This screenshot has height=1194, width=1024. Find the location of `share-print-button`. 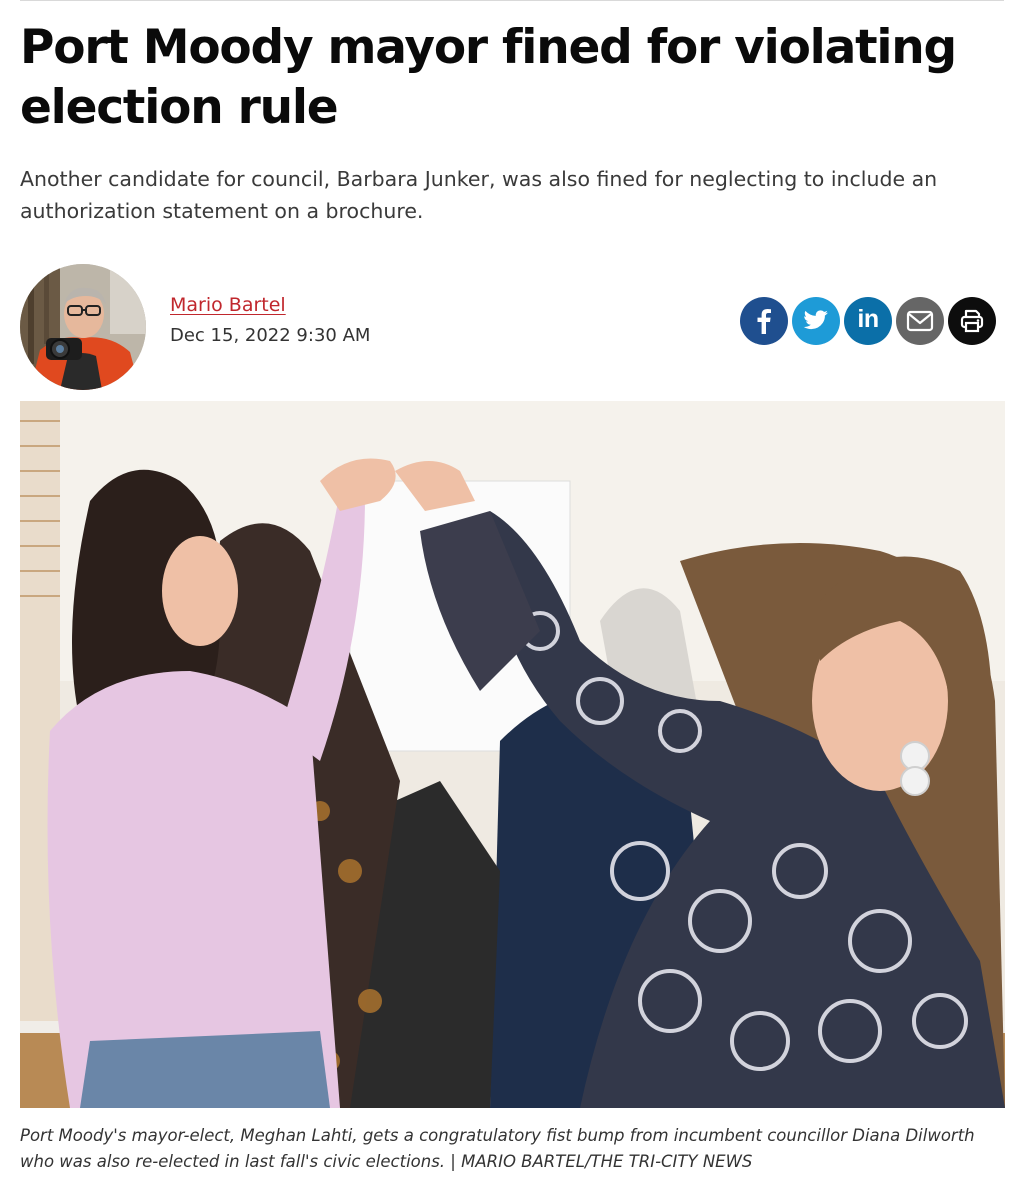

share-print-button is located at coordinates (972, 321).